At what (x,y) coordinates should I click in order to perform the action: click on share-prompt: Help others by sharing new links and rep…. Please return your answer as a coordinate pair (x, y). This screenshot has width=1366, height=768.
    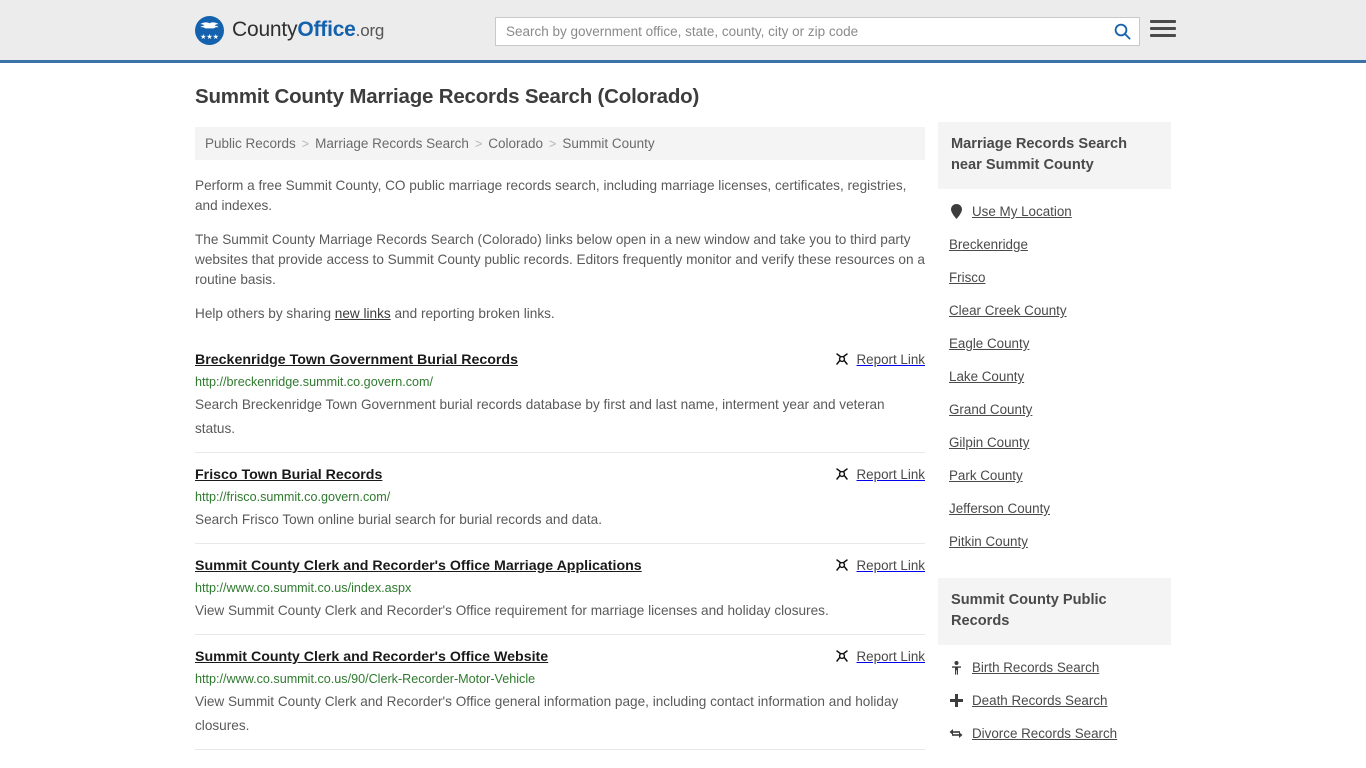
    Looking at the image, I should click on (560, 314).